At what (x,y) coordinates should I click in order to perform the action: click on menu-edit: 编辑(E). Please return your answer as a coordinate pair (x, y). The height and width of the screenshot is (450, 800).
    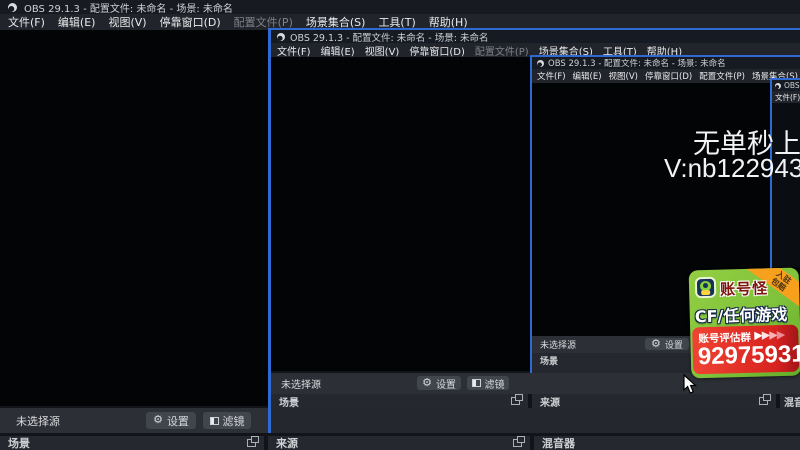
    Looking at the image, I should click on (77, 22).